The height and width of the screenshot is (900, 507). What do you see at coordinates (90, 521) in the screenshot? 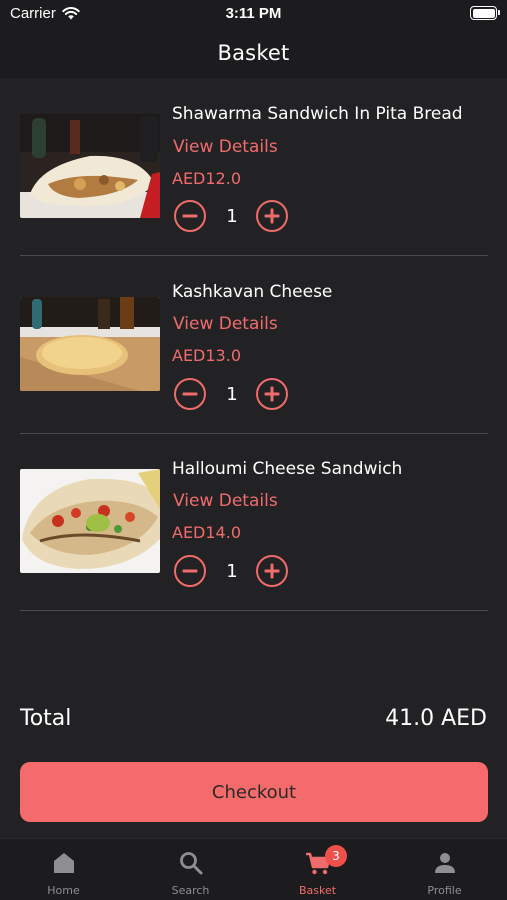
I see `item-image-halloumi` at bounding box center [90, 521].